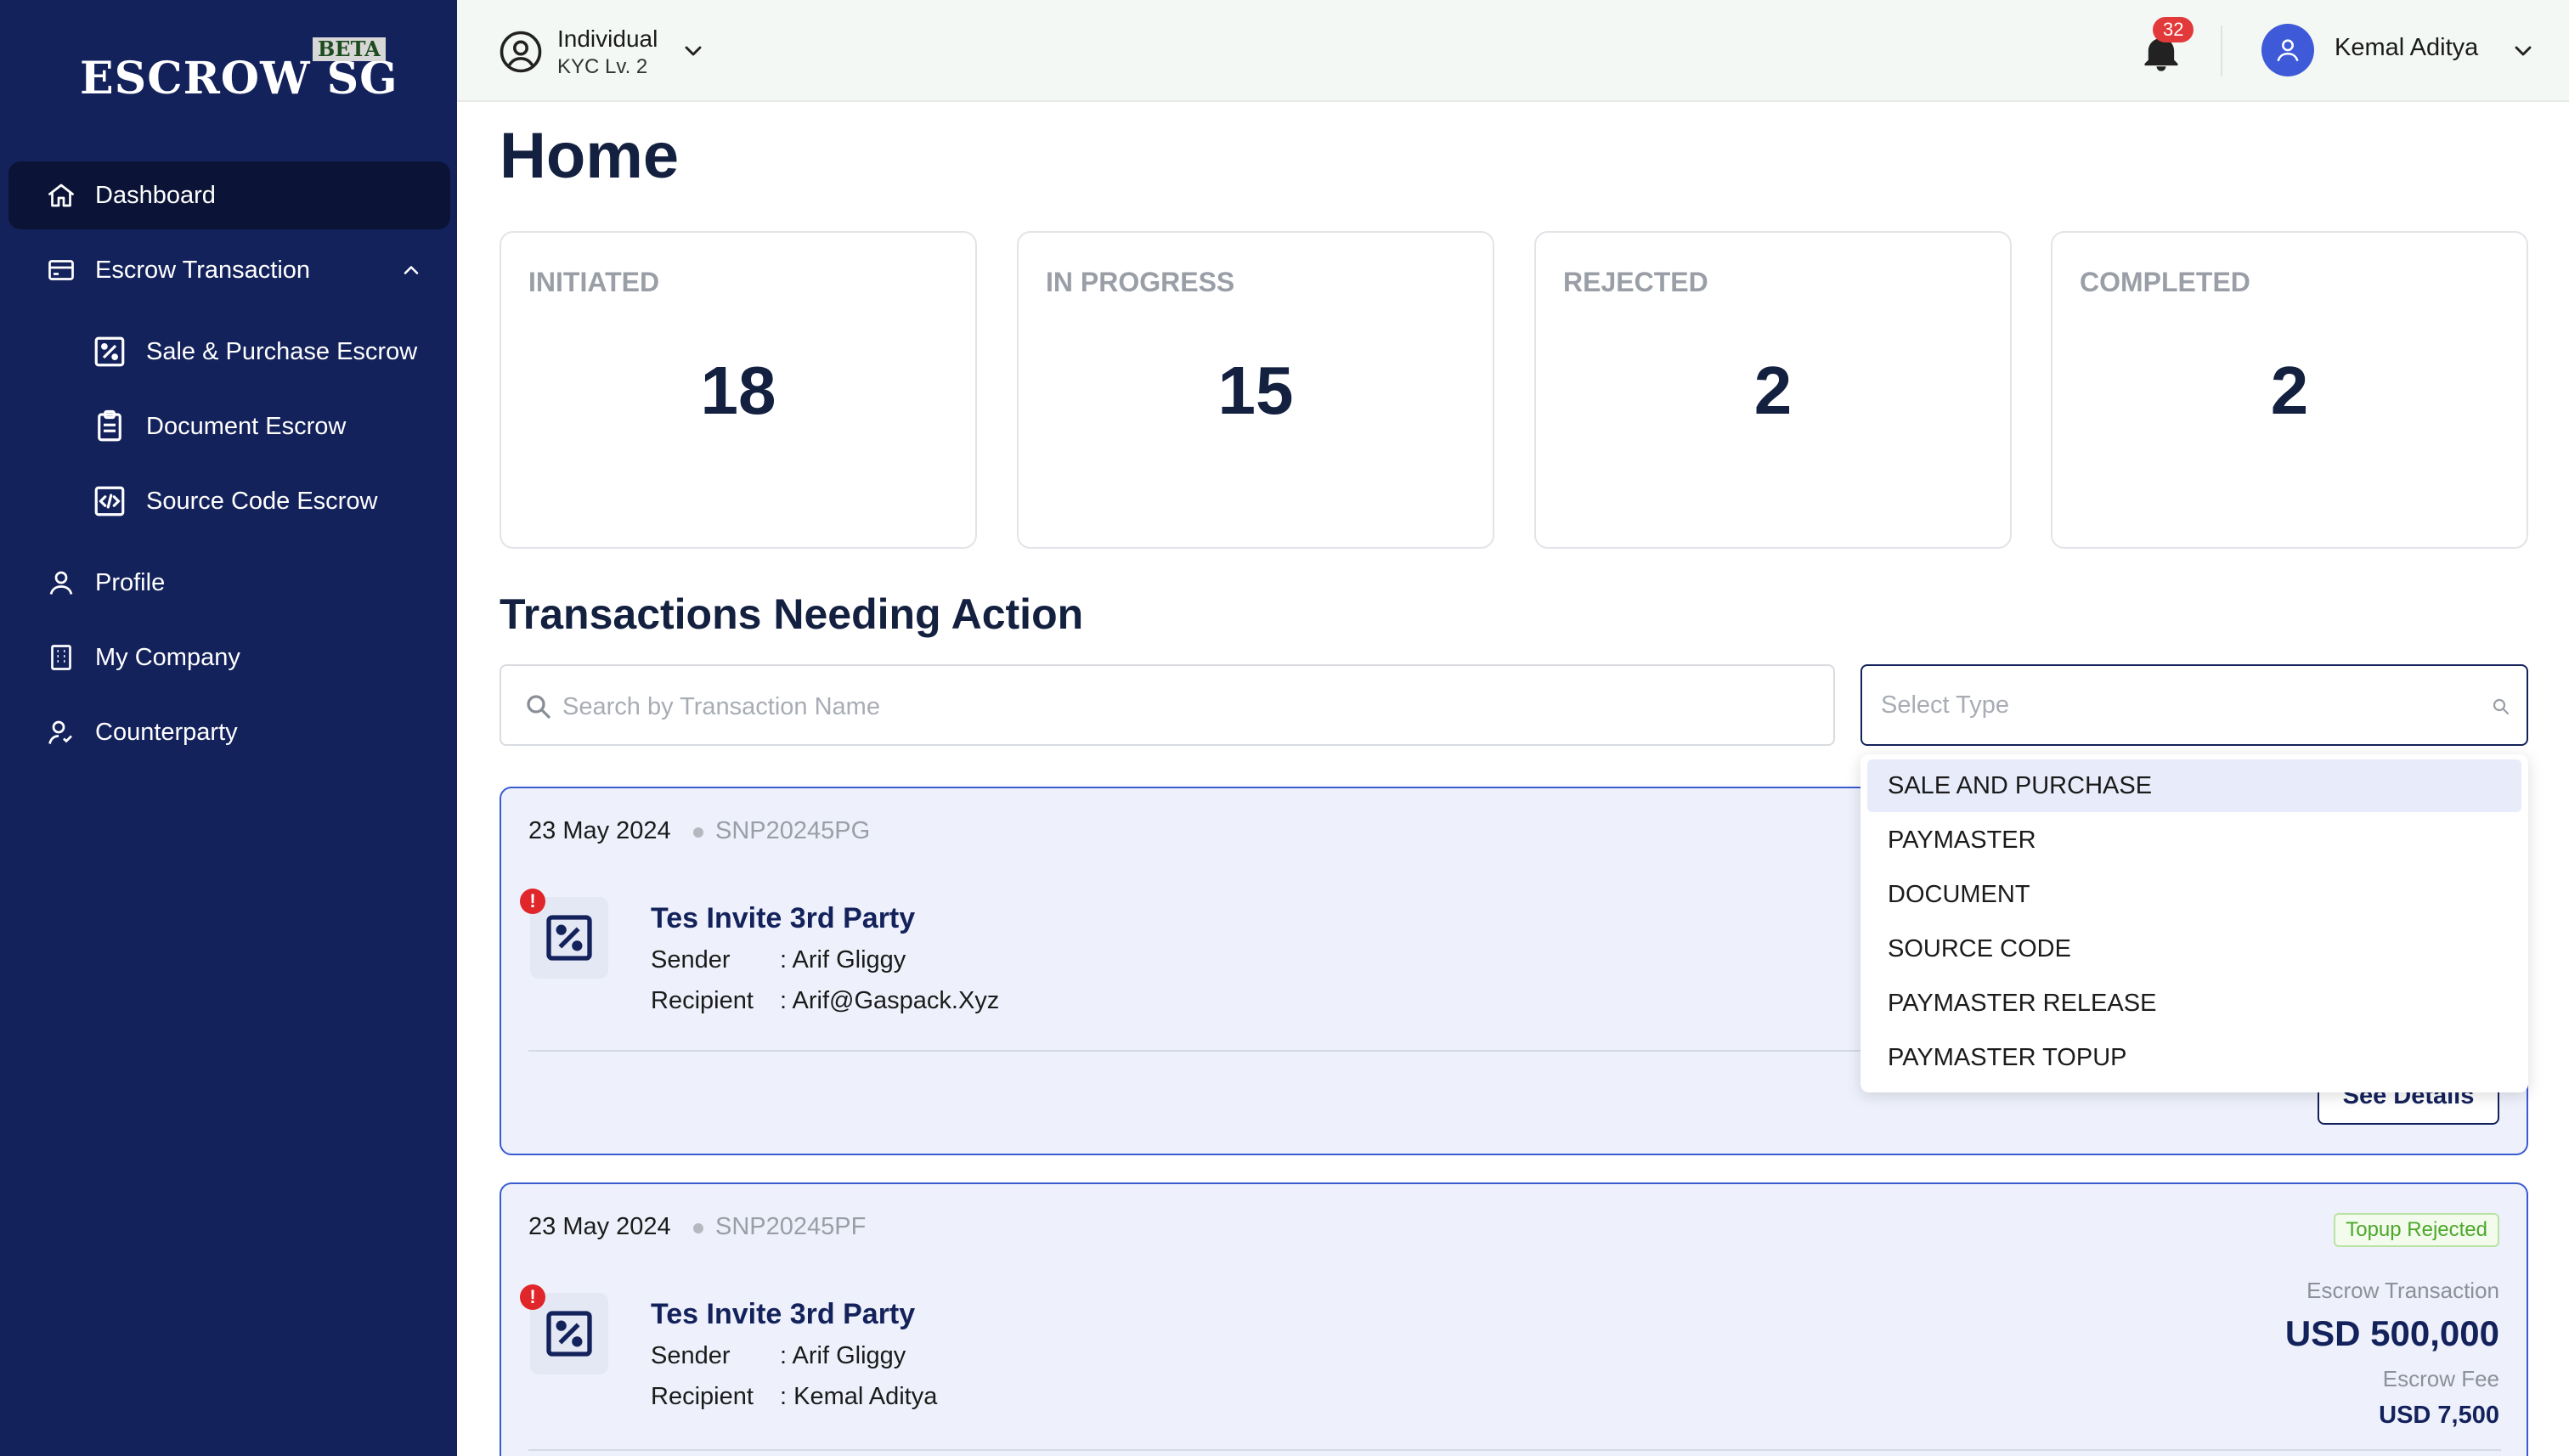  I want to click on transaction-code: SNP20245PG, so click(793, 831).